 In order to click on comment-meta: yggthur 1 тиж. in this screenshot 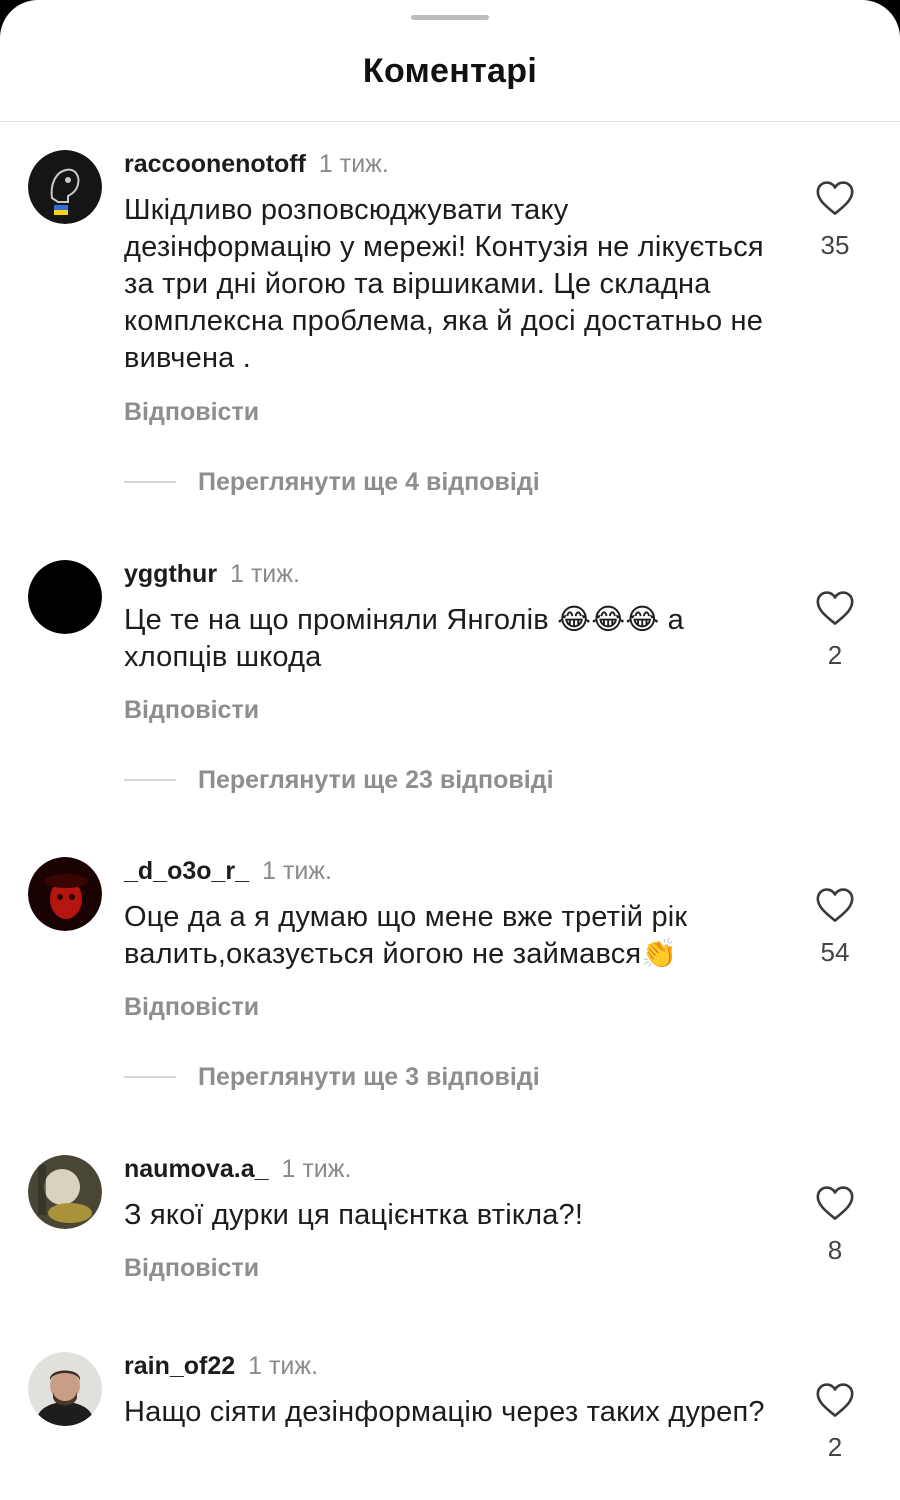, I will do `click(212, 574)`.